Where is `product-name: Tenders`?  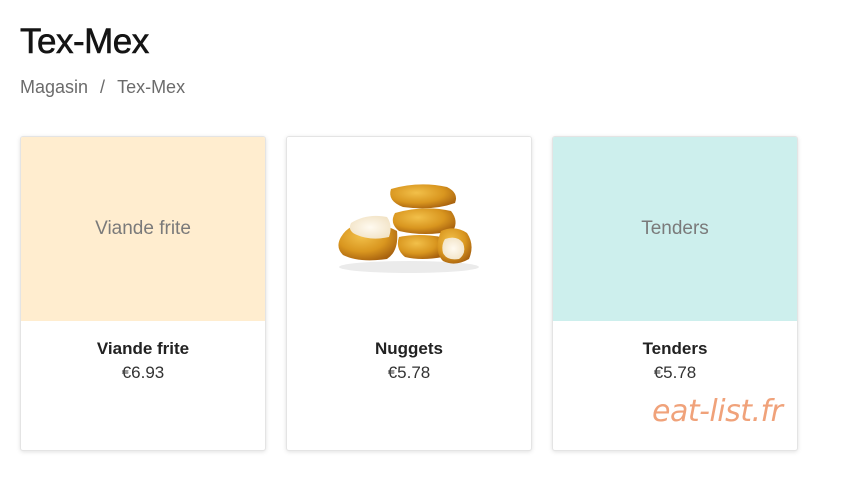 product-name: Tenders is located at coordinates (675, 348).